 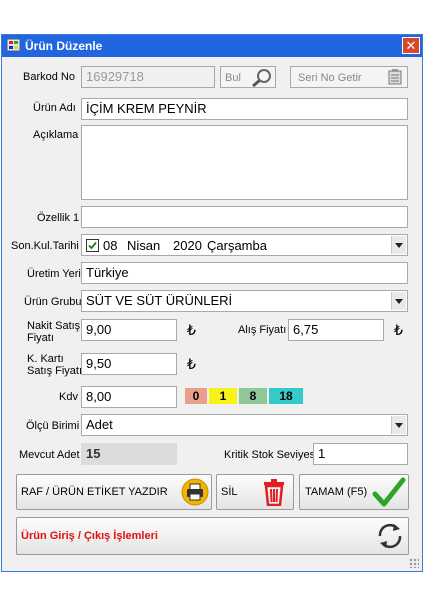 I want to click on printer-icon, so click(x=195, y=492).